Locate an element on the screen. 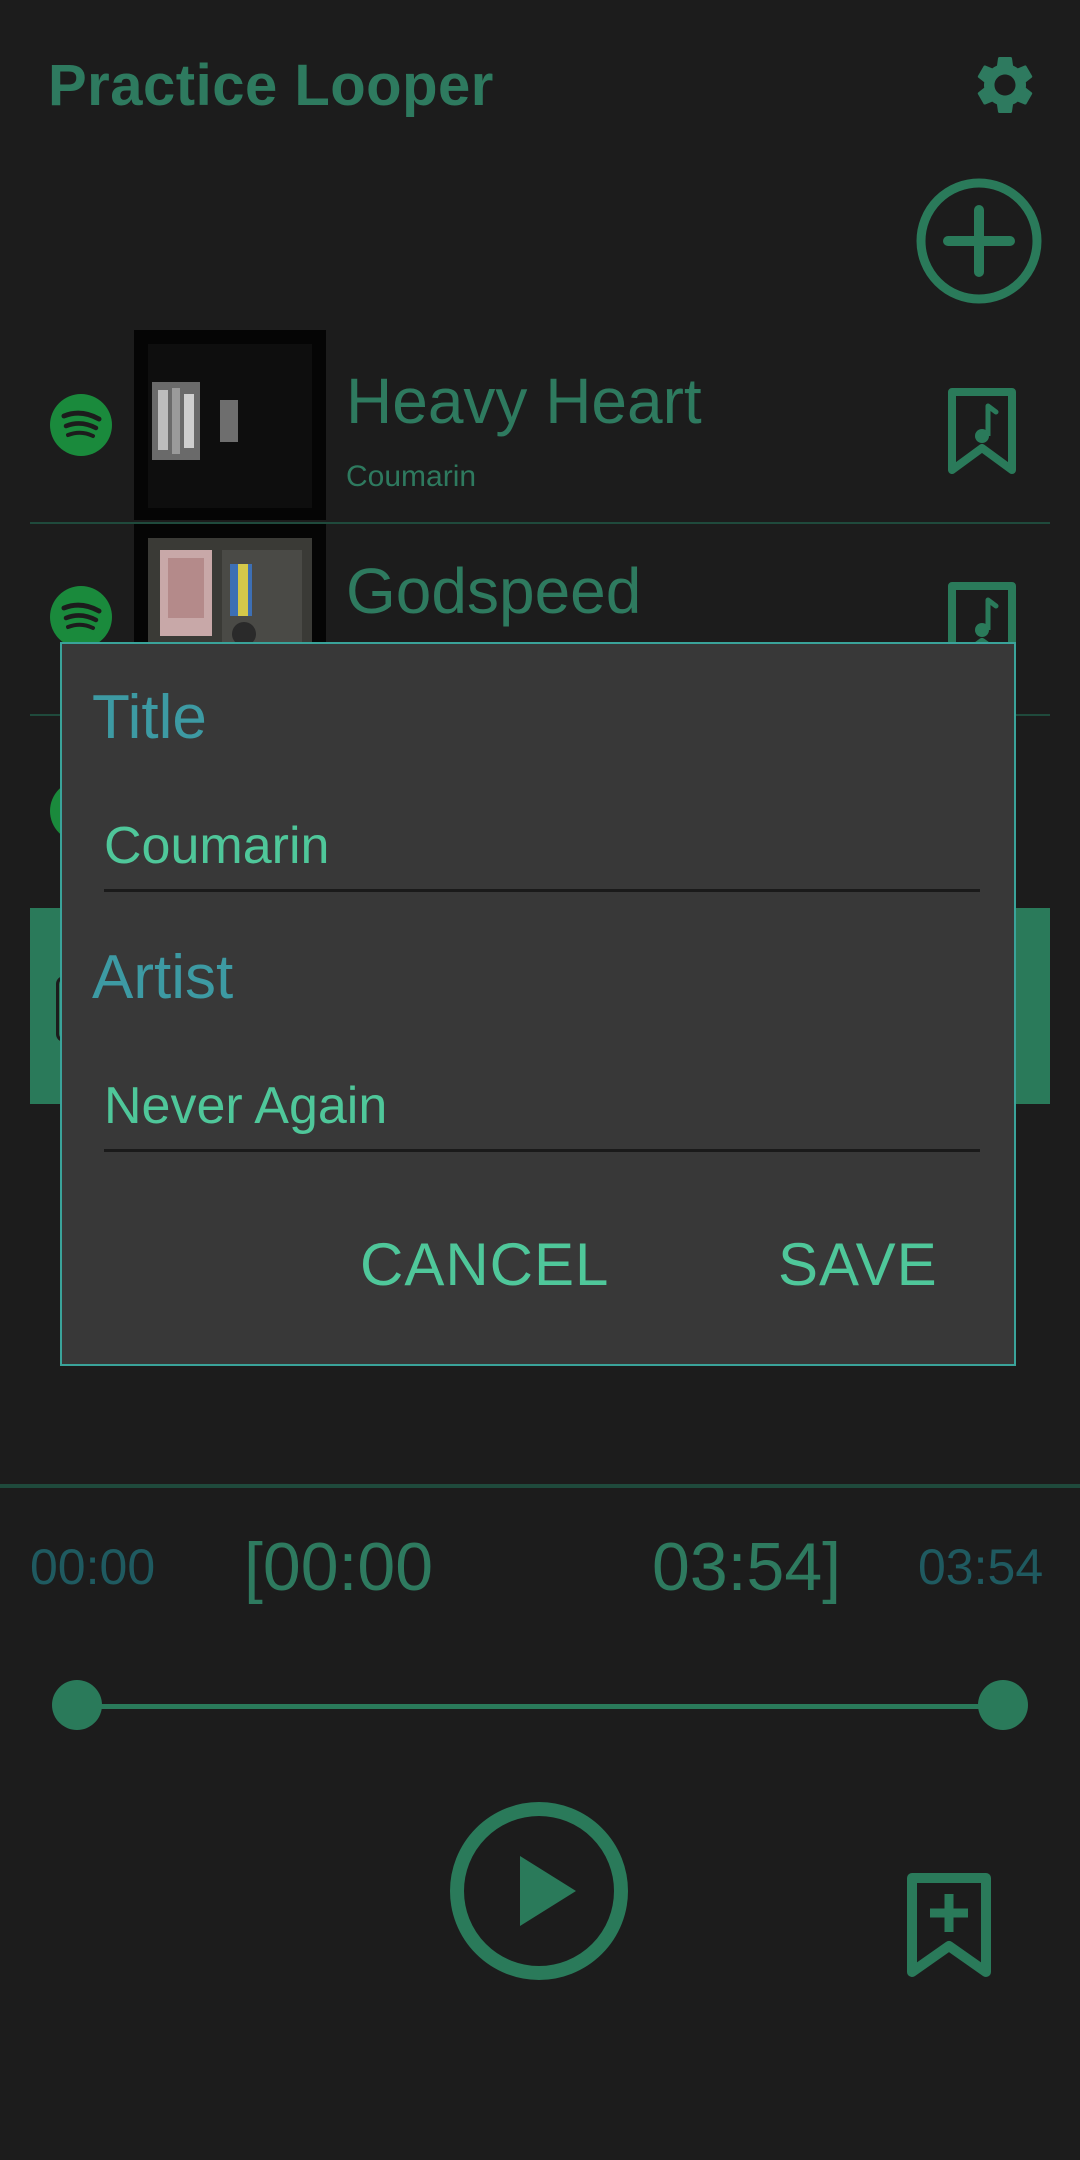  current-position: 00:00 is located at coordinates (93, 1567).